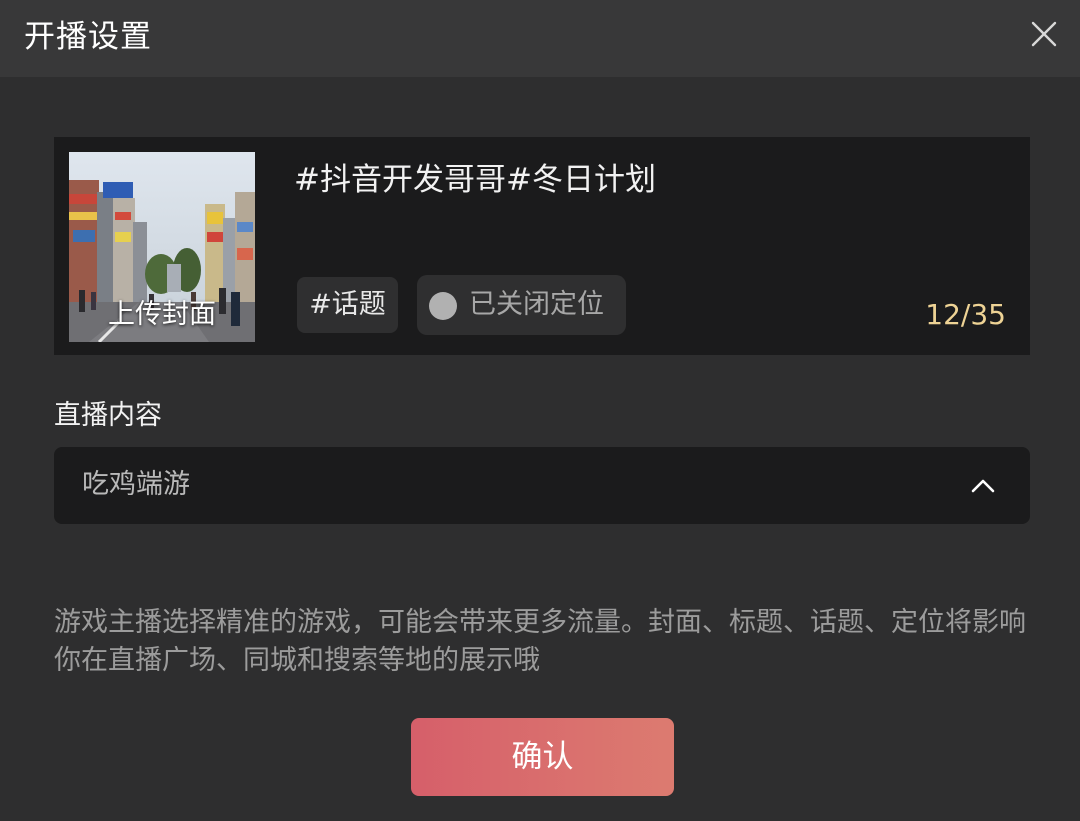  Describe the element at coordinates (983, 486) in the screenshot. I see `chevron-up-icon` at that location.